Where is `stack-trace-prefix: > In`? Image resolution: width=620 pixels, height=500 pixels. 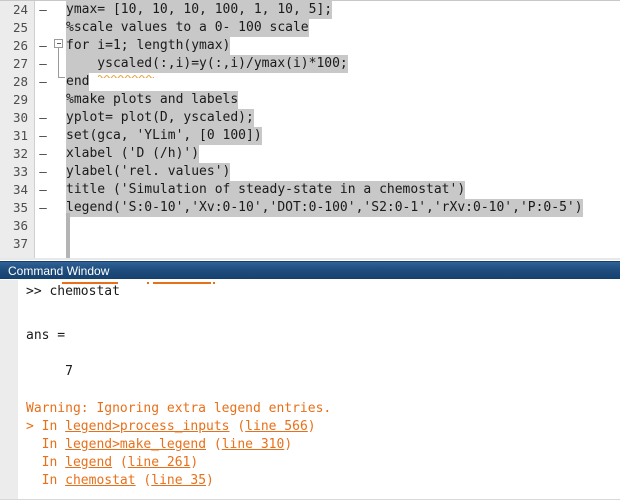
stack-trace-prefix: > In is located at coordinates (46, 426).